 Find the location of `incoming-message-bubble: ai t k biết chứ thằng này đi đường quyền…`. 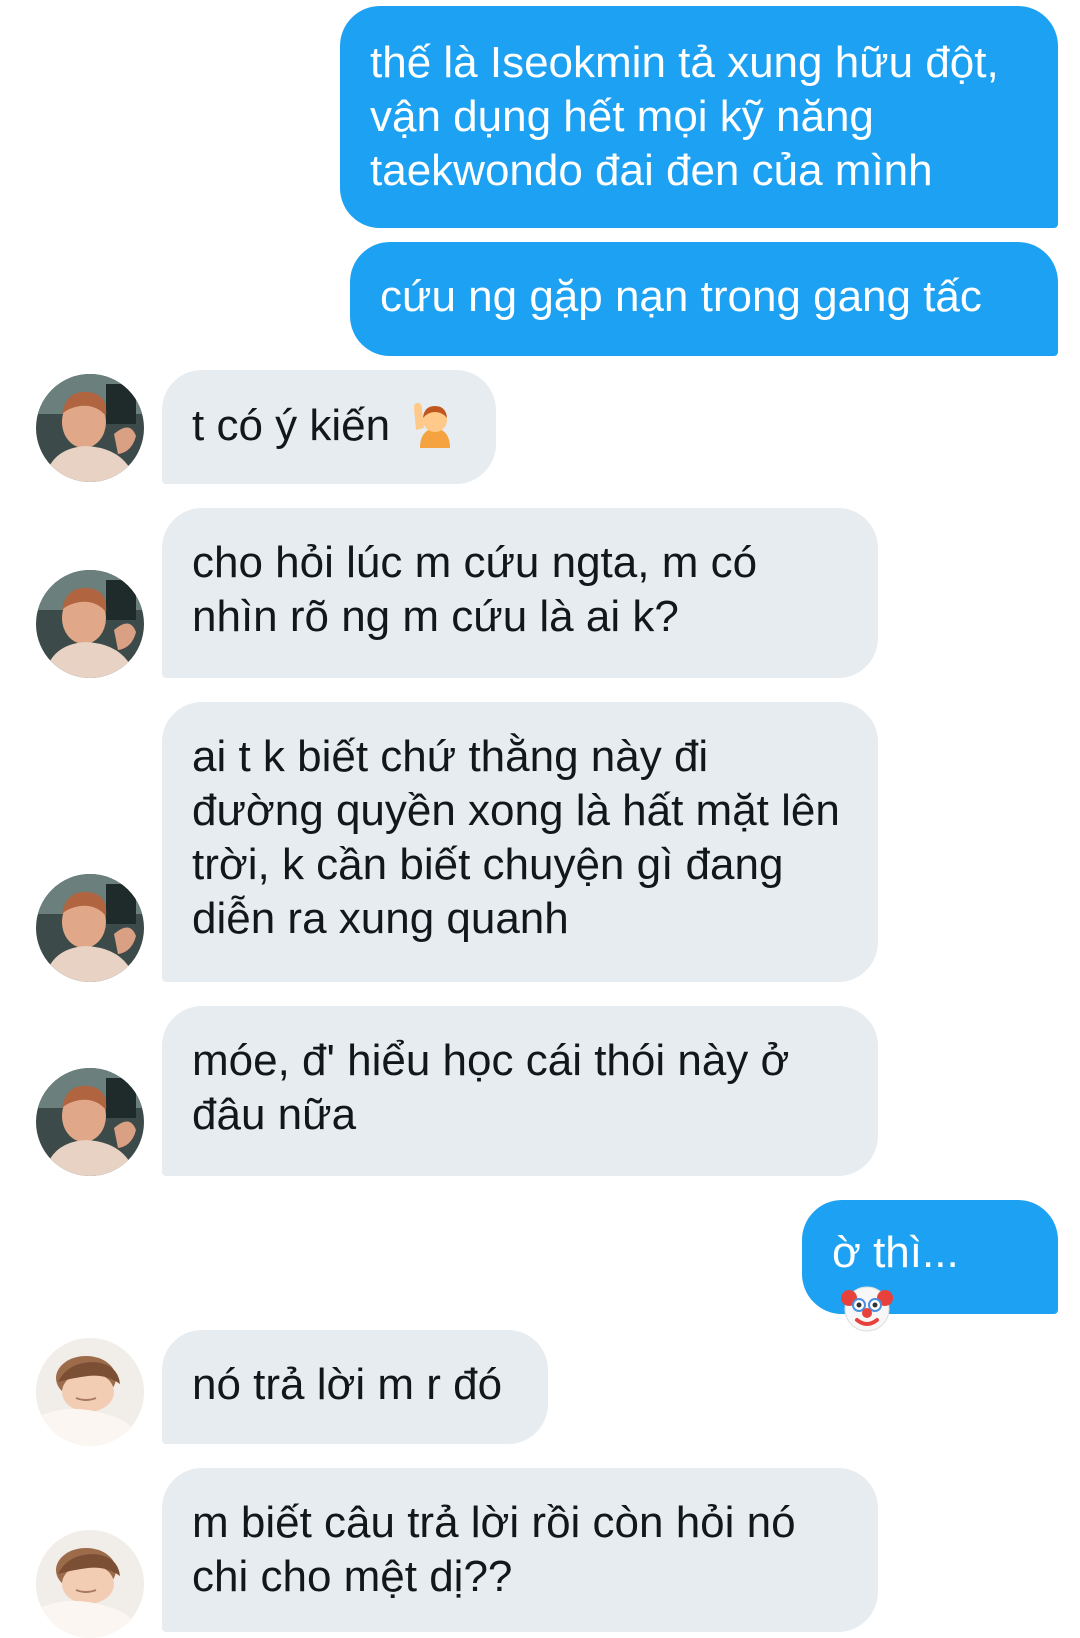

incoming-message-bubble: ai t k biết chứ thằng này đi đường quyền… is located at coordinates (520, 842).